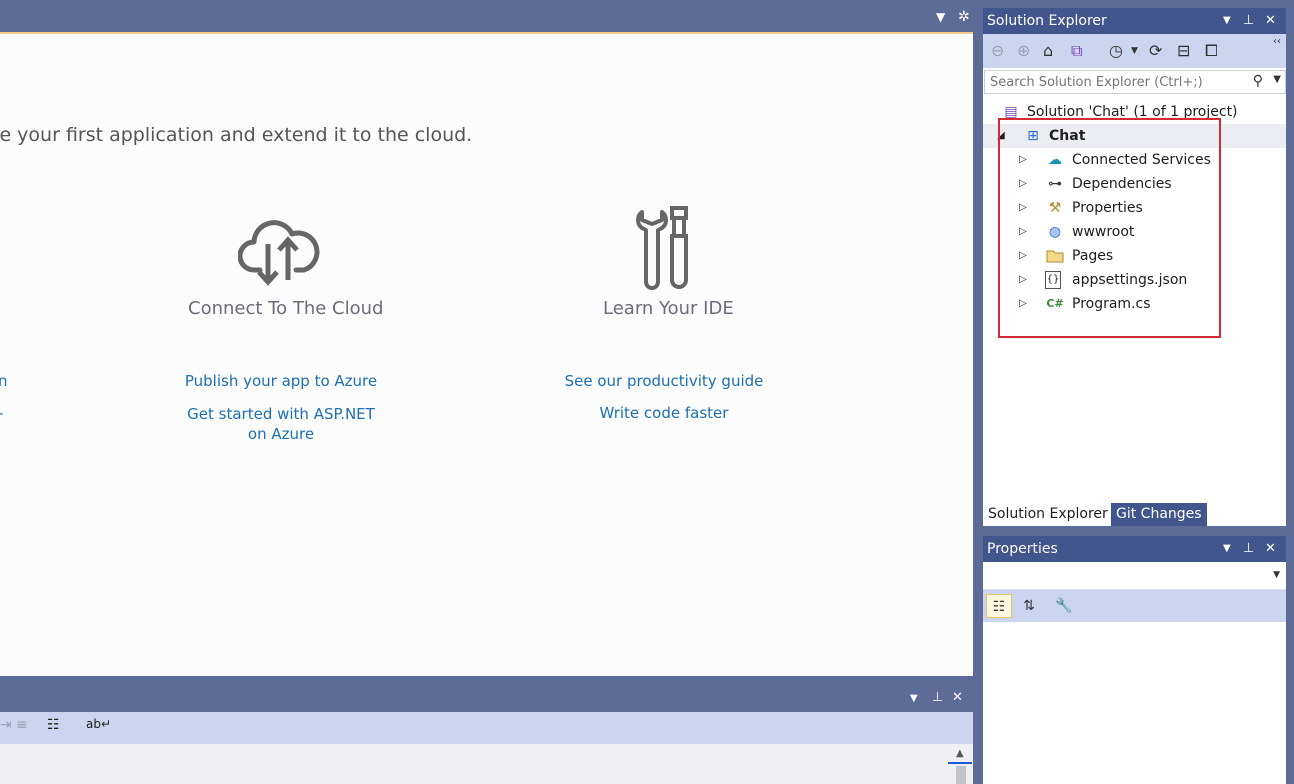 The image size is (1294, 784). I want to click on tree-node-program: ▷ C# Program.cs, so click(1134, 304).